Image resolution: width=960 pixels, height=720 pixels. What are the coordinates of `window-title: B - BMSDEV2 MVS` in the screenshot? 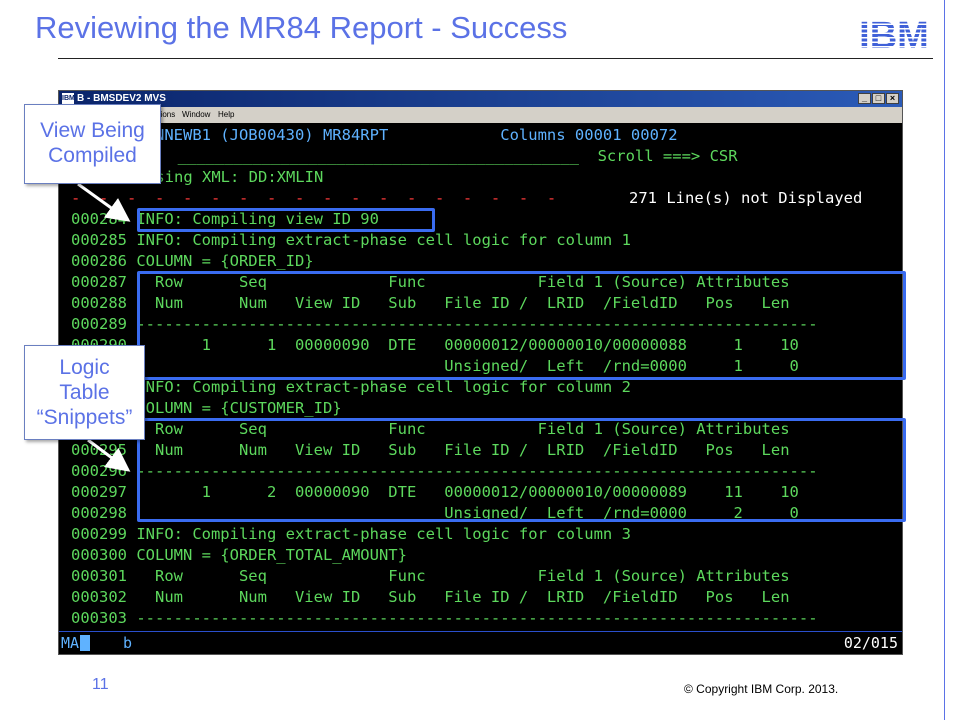 It's located at (121, 98).